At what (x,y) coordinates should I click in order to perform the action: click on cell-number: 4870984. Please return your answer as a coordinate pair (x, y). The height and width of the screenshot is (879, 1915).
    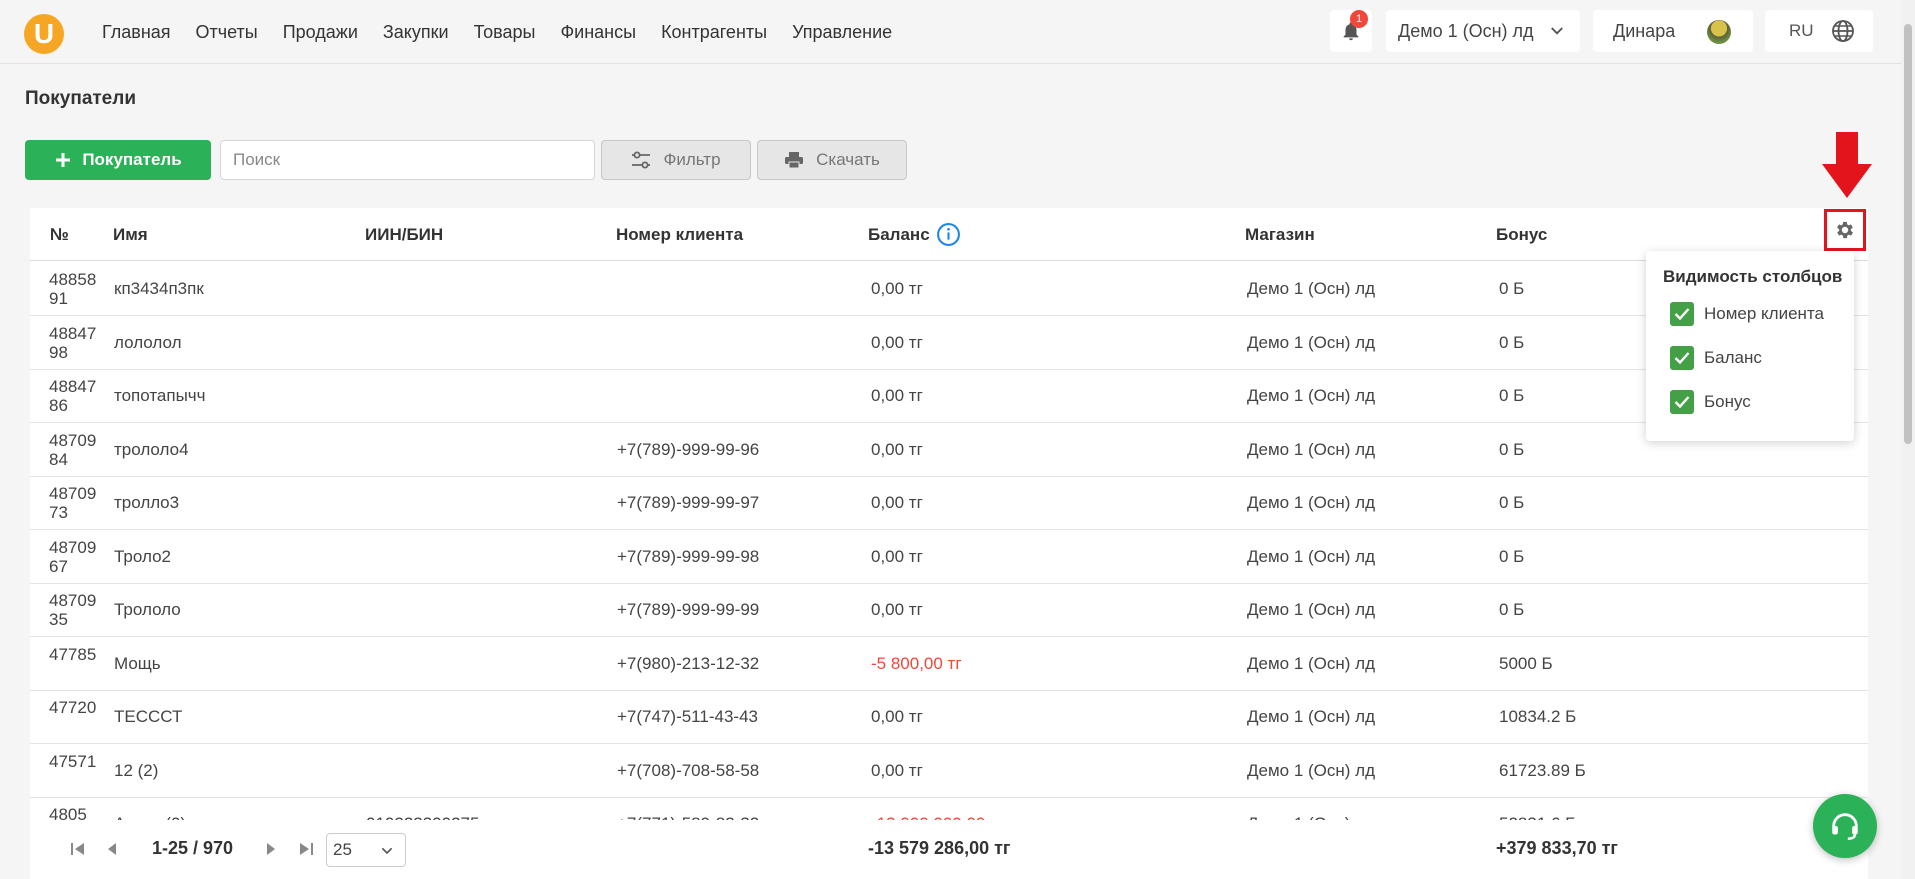
    Looking at the image, I should click on (73, 449).